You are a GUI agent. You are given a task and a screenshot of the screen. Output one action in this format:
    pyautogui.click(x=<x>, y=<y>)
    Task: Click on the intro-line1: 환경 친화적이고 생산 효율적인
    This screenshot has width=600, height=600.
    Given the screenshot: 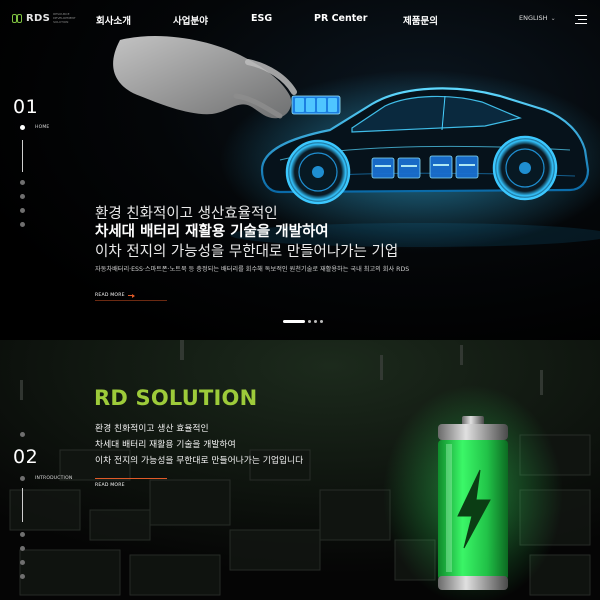 What is the action you would take?
    pyautogui.click(x=152, y=429)
    